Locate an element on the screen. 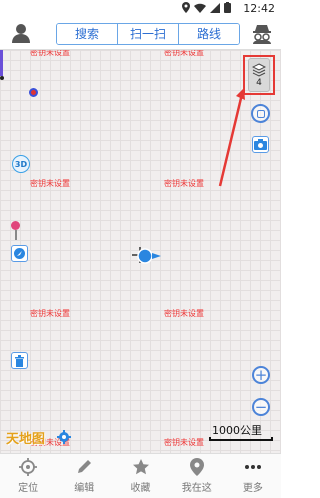  locate-icon is located at coordinates (28, 467).